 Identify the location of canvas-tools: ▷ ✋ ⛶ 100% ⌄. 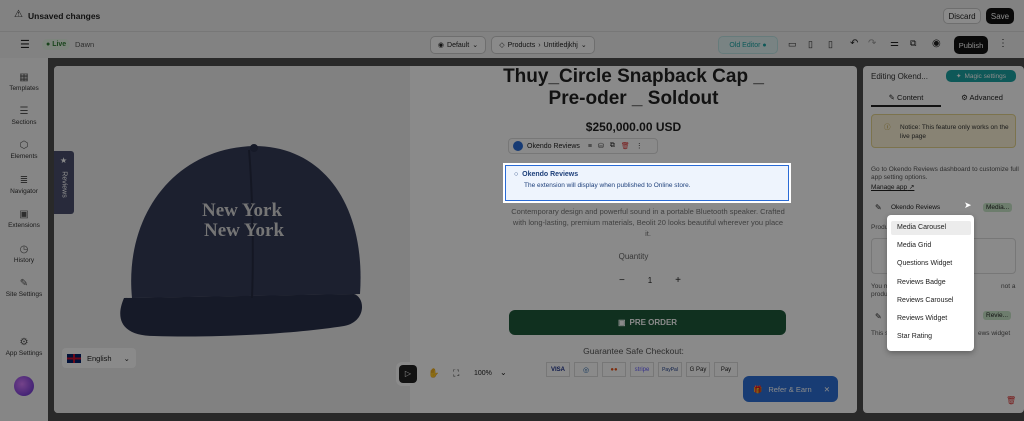
(456, 374).